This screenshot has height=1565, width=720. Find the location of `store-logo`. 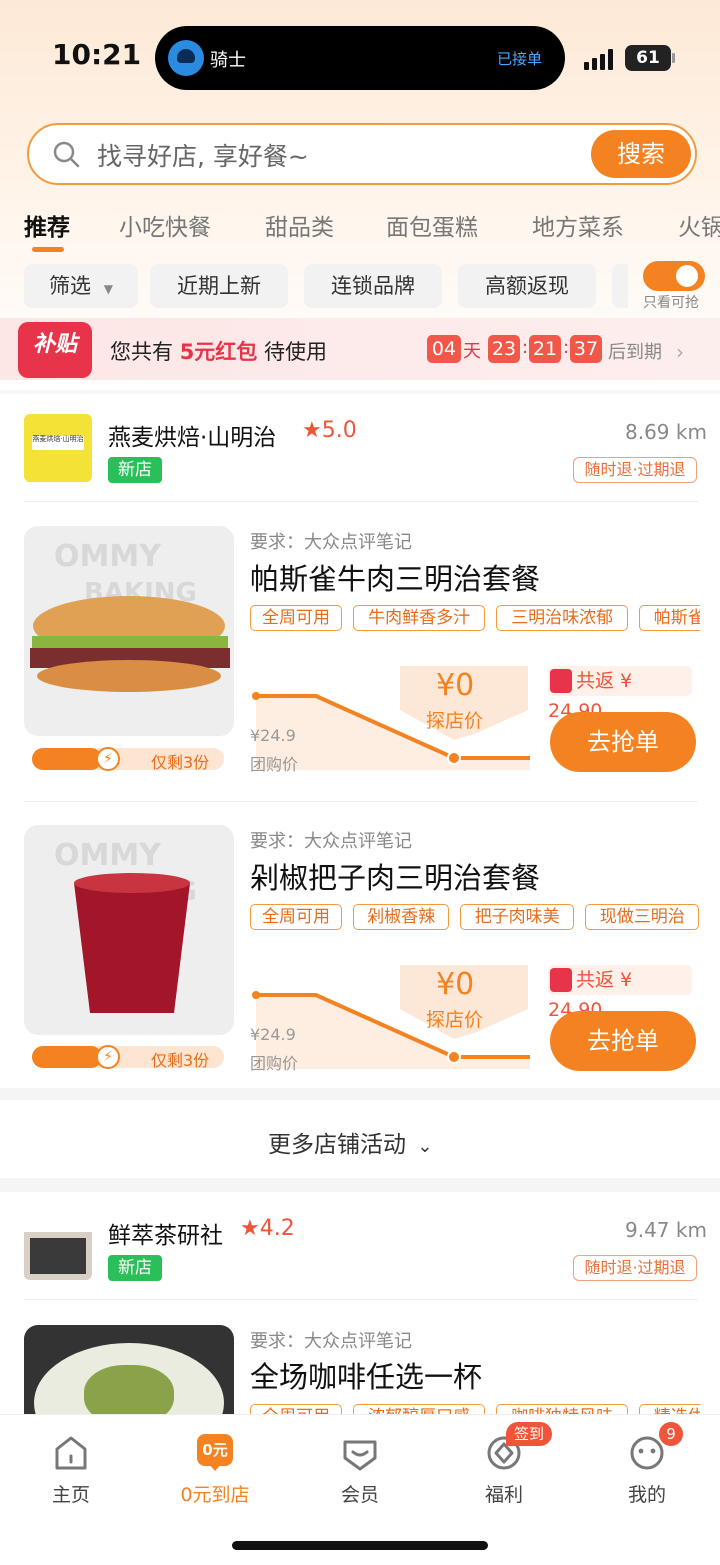

store-logo is located at coordinates (58, 1246).